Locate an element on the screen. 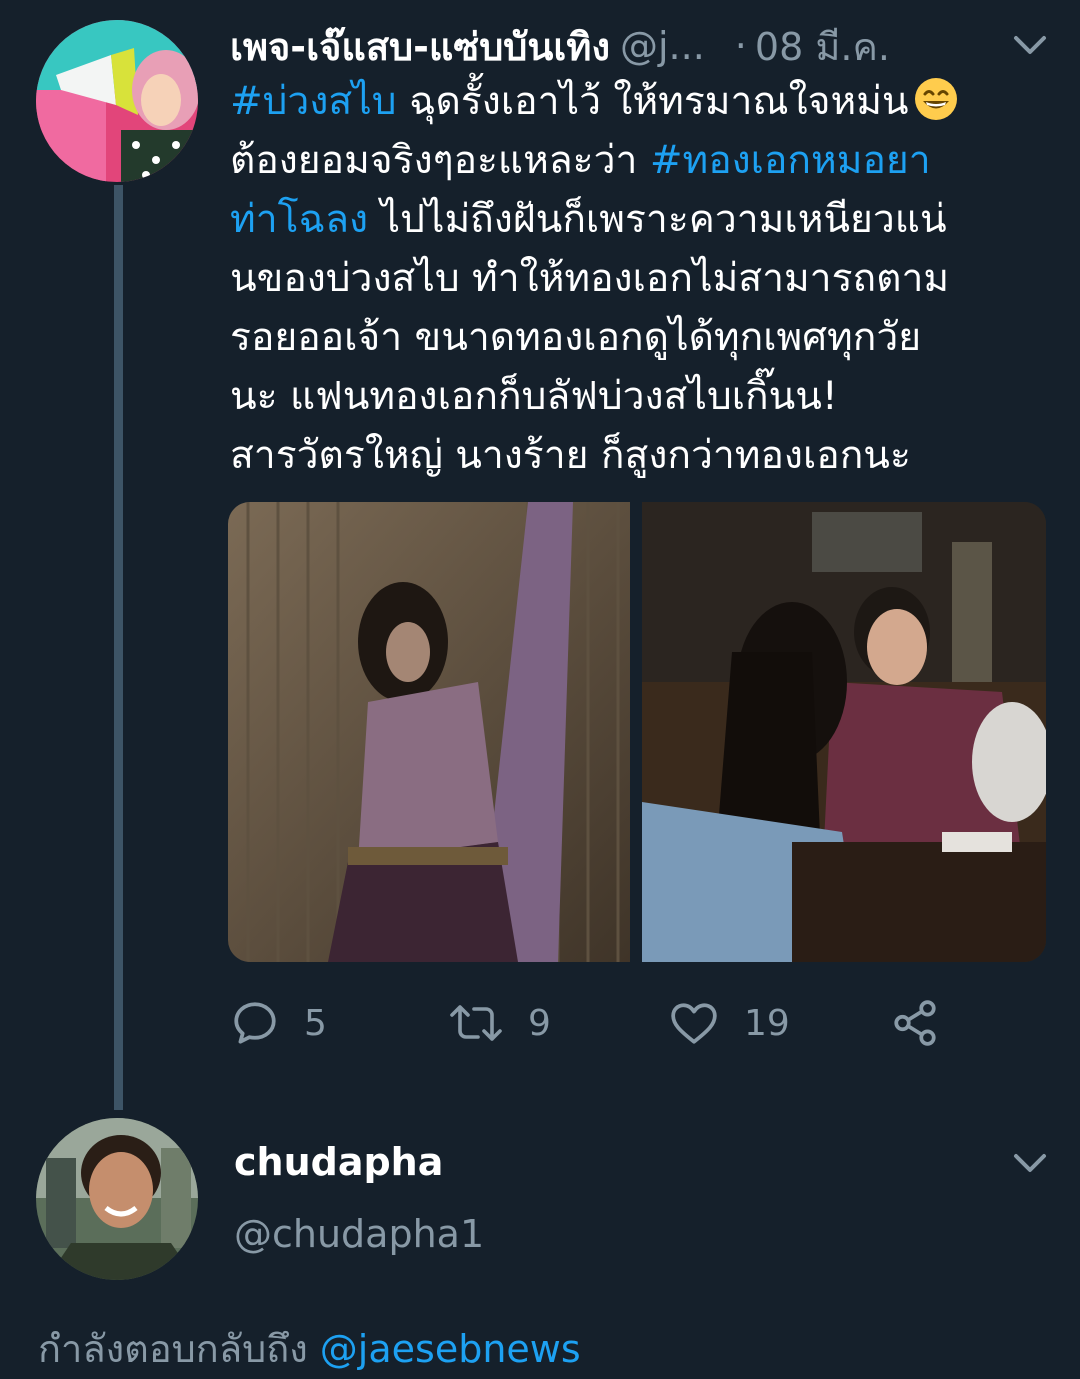 This screenshot has height=1379, width=1080. retweet-action: 9 is located at coordinates (499, 1023).